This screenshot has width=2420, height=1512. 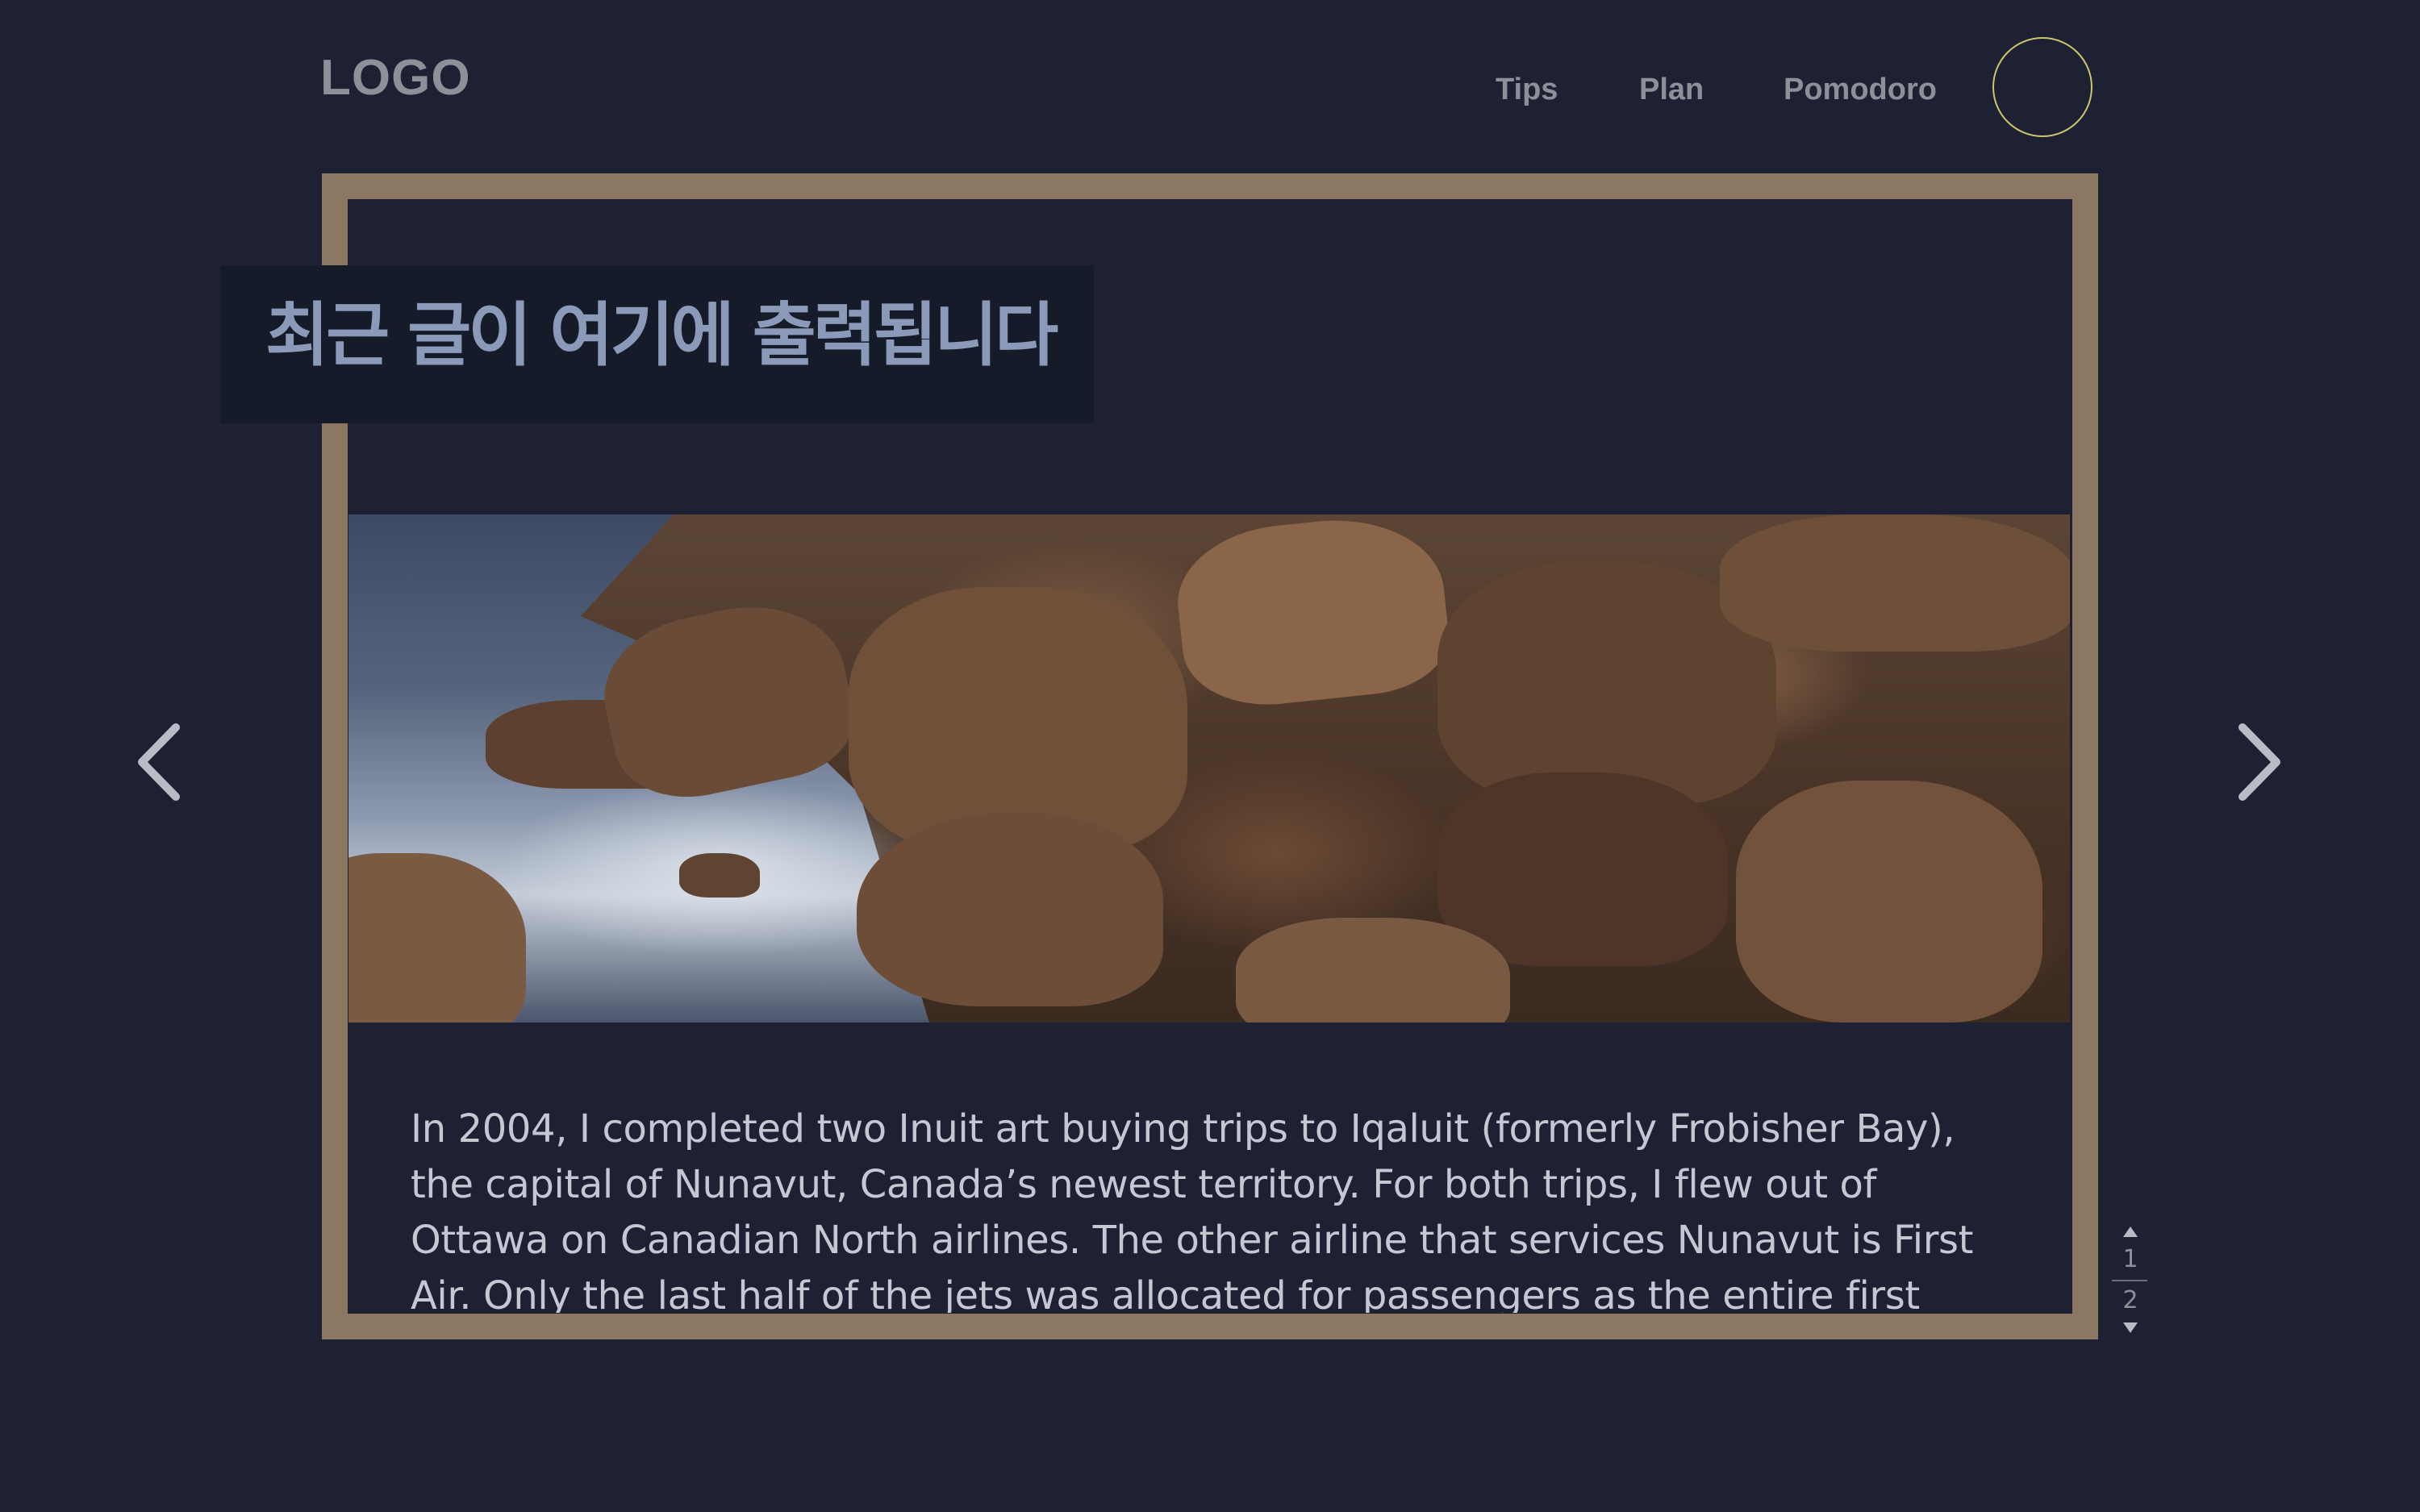 What do you see at coordinates (1860, 89) in the screenshot?
I see `nav-pomodoro: Pomodoro` at bounding box center [1860, 89].